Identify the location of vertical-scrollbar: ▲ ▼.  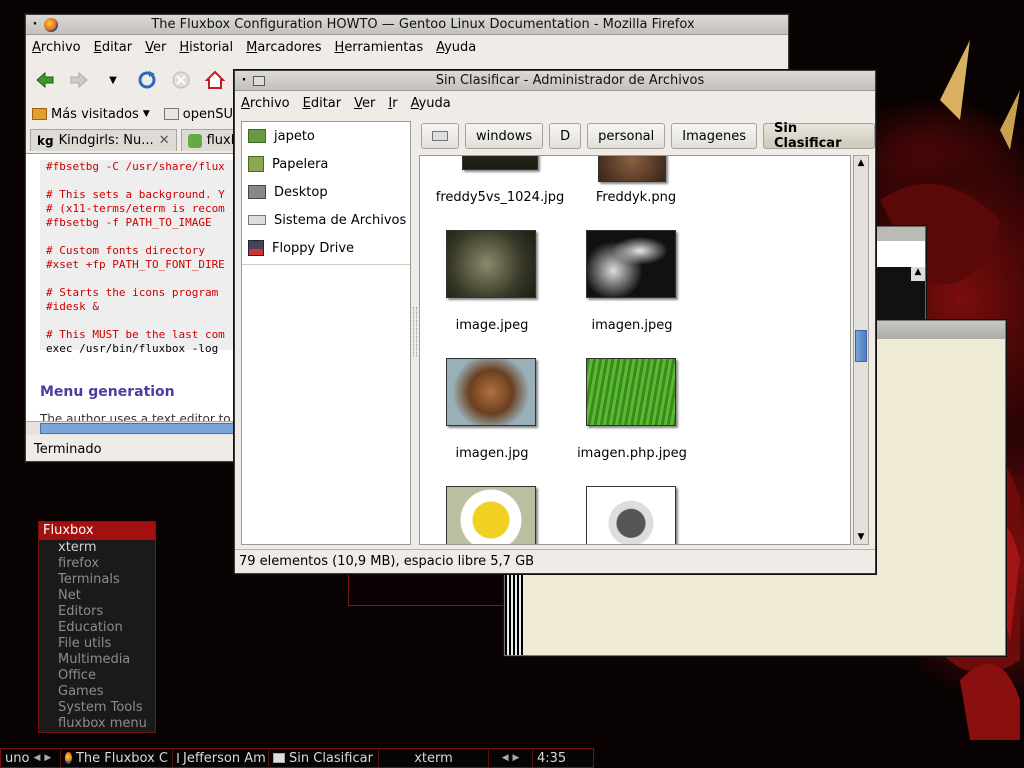
(861, 350).